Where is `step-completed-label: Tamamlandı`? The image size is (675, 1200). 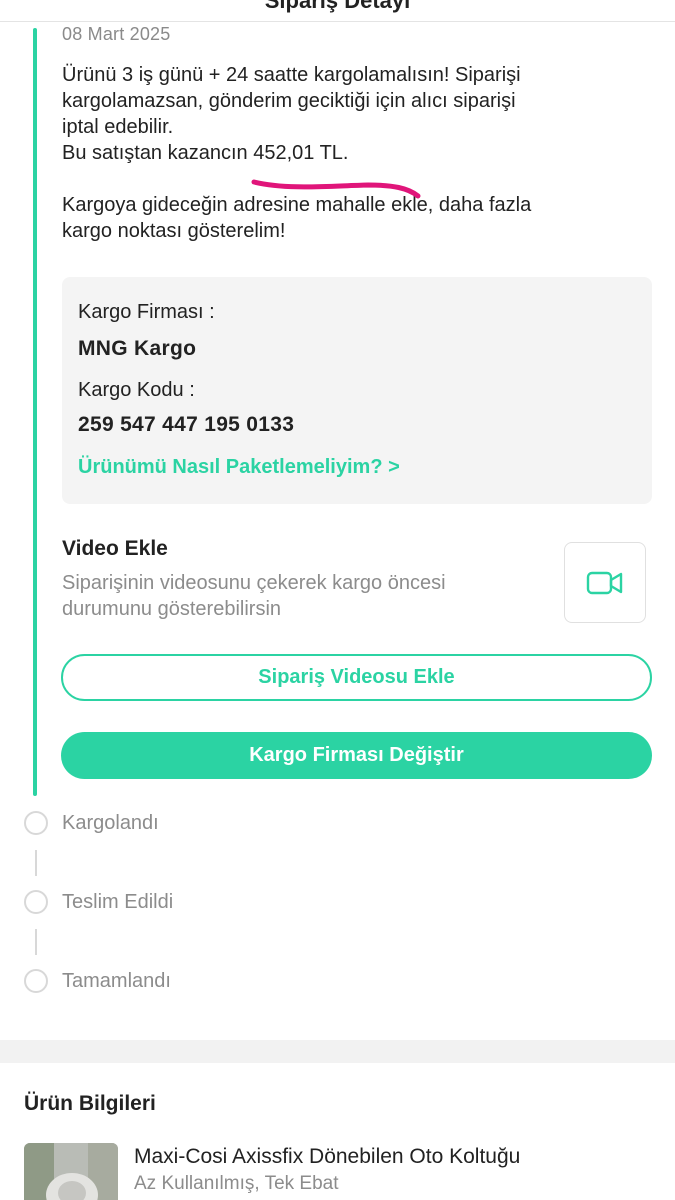 step-completed-label: Tamamlandı is located at coordinates (116, 981).